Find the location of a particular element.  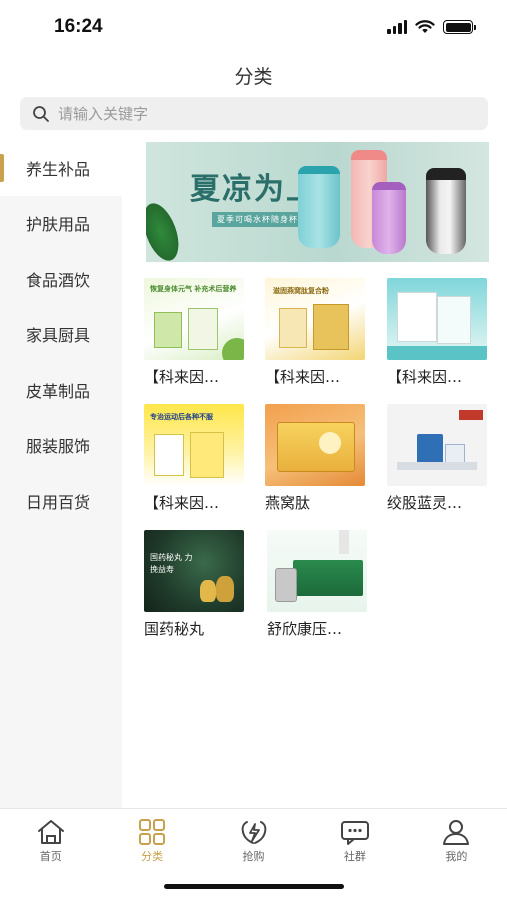

sidebar-item-home-kitchen: 家具厨具 is located at coordinates (61, 335).